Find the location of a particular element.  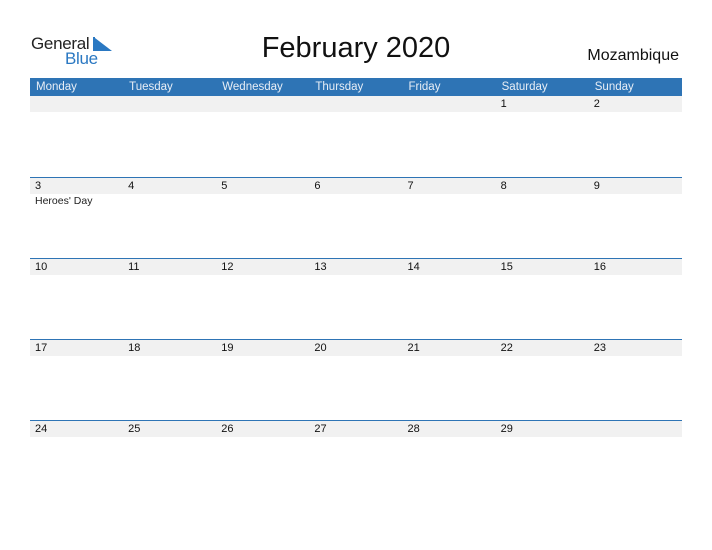

day-number-strip: 3 4 5 6 7 8 9 is located at coordinates (356, 186).